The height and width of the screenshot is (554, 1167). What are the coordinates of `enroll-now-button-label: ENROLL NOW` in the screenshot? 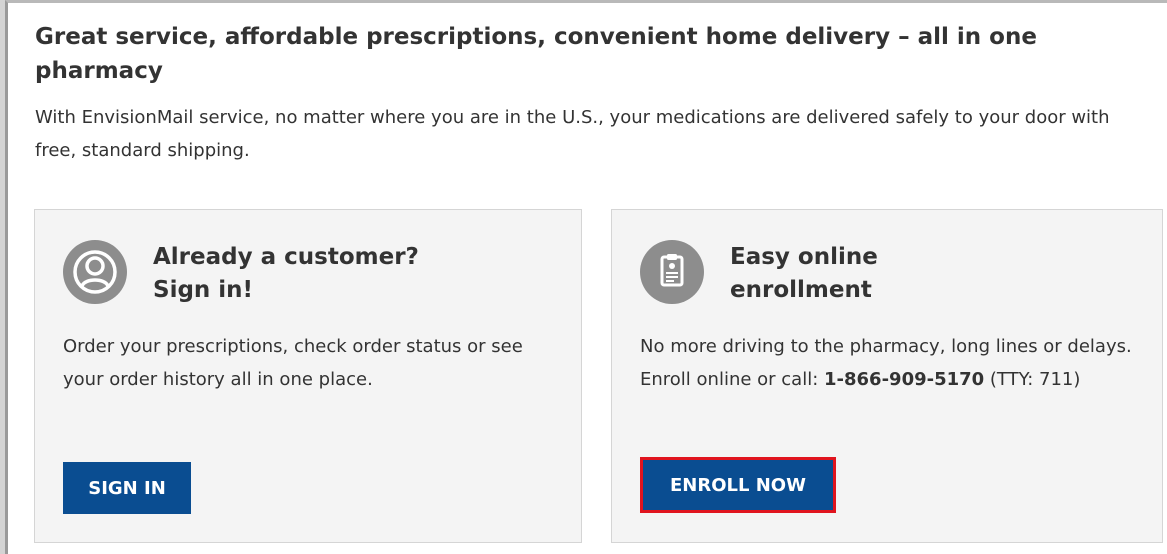 It's located at (738, 485).